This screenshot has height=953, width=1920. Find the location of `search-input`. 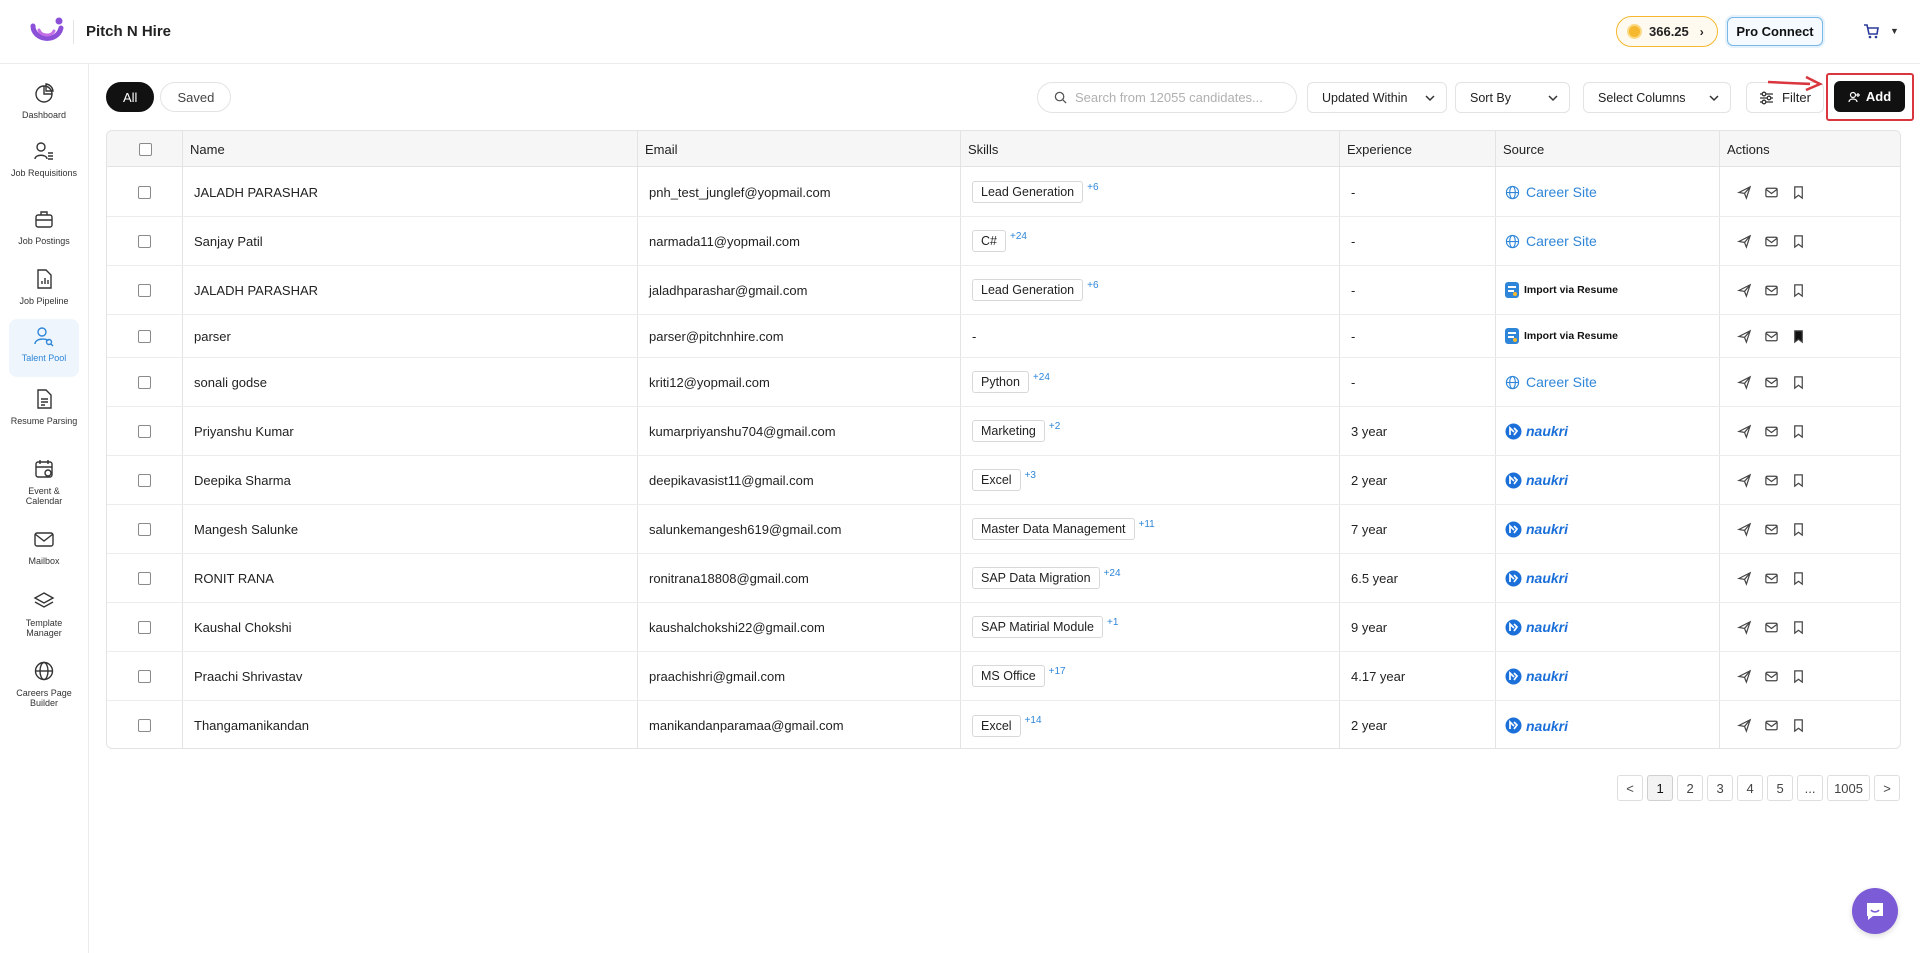

search-input is located at coordinates (1180, 97).